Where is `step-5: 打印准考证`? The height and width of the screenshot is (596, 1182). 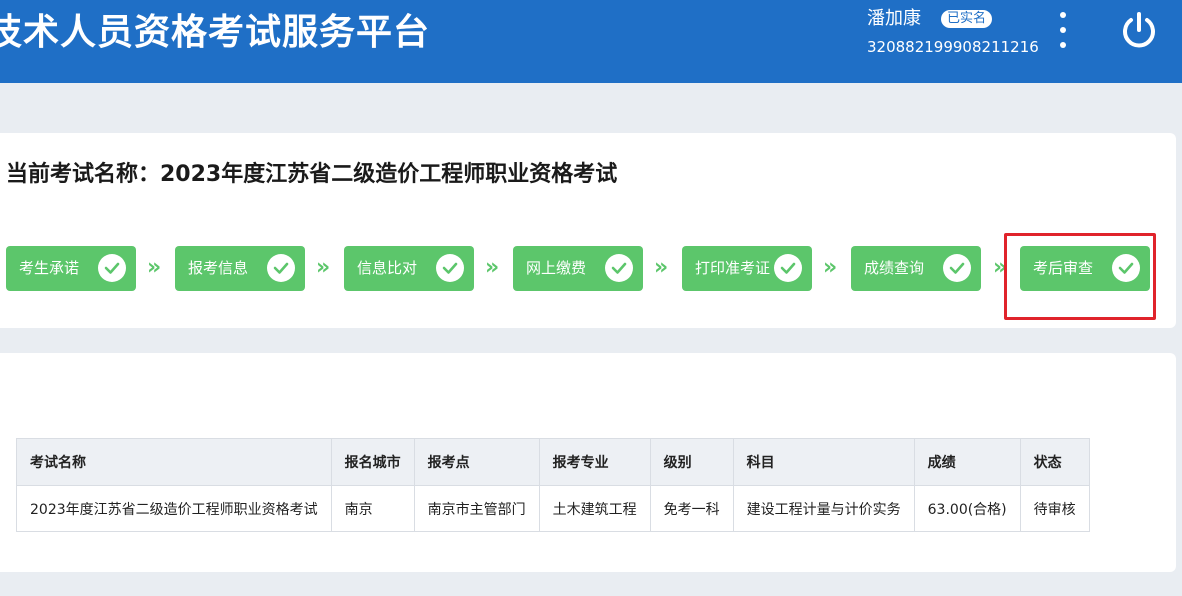
step-5: 打印准考证 is located at coordinates (747, 268).